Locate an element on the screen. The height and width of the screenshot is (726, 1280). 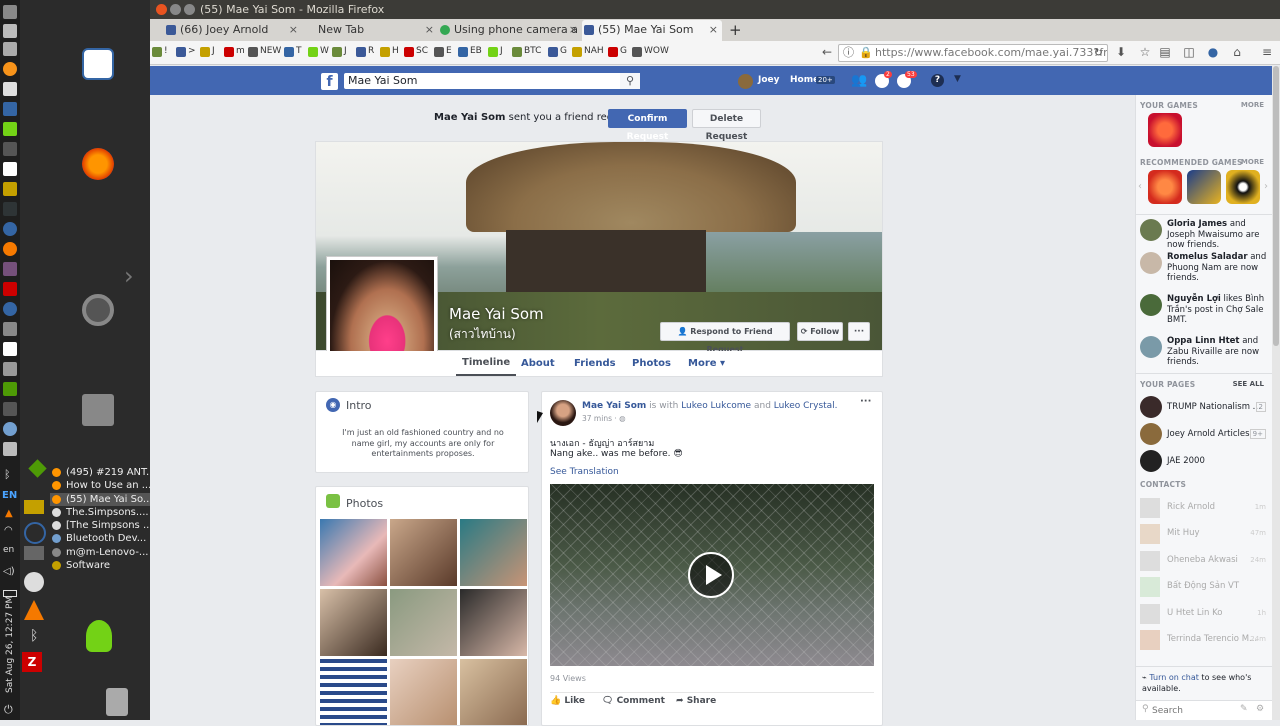
tab-new-tab: New Tab × is located at coordinates (370, 30).